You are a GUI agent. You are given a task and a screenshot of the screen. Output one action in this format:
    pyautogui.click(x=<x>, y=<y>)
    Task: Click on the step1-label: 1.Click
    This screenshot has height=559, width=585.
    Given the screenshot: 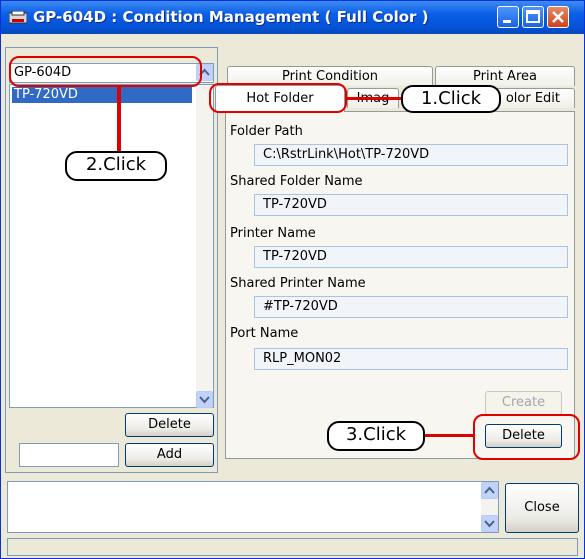 What is the action you would take?
    pyautogui.click(x=451, y=99)
    